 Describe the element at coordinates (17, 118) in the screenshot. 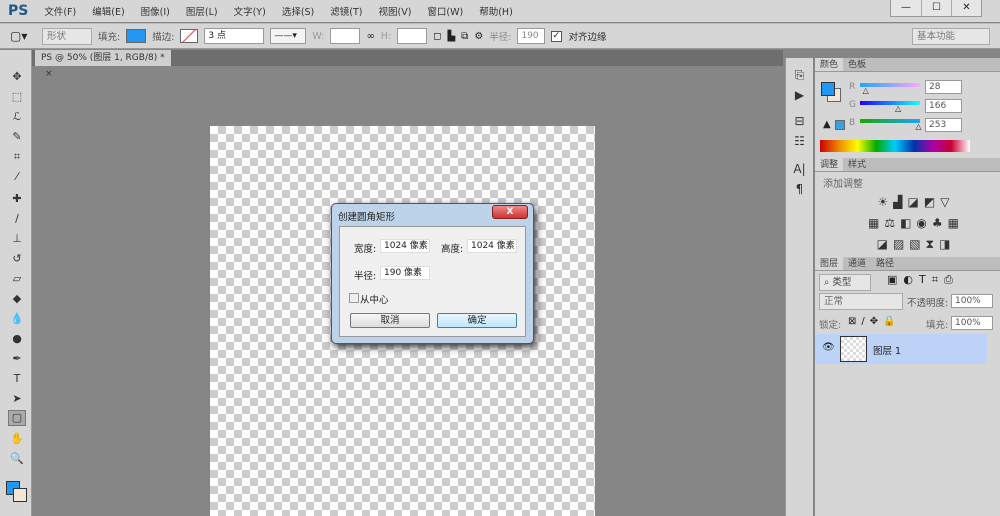

I see `lasso-tool-icon: ℒ` at that location.